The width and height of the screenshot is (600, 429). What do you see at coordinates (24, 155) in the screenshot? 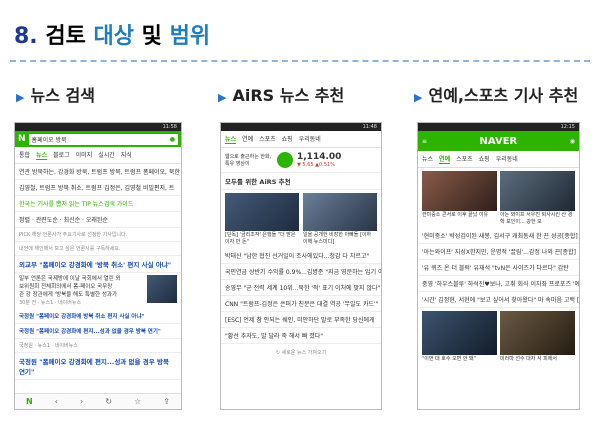
I see `tab-total: 통합` at bounding box center [24, 155].